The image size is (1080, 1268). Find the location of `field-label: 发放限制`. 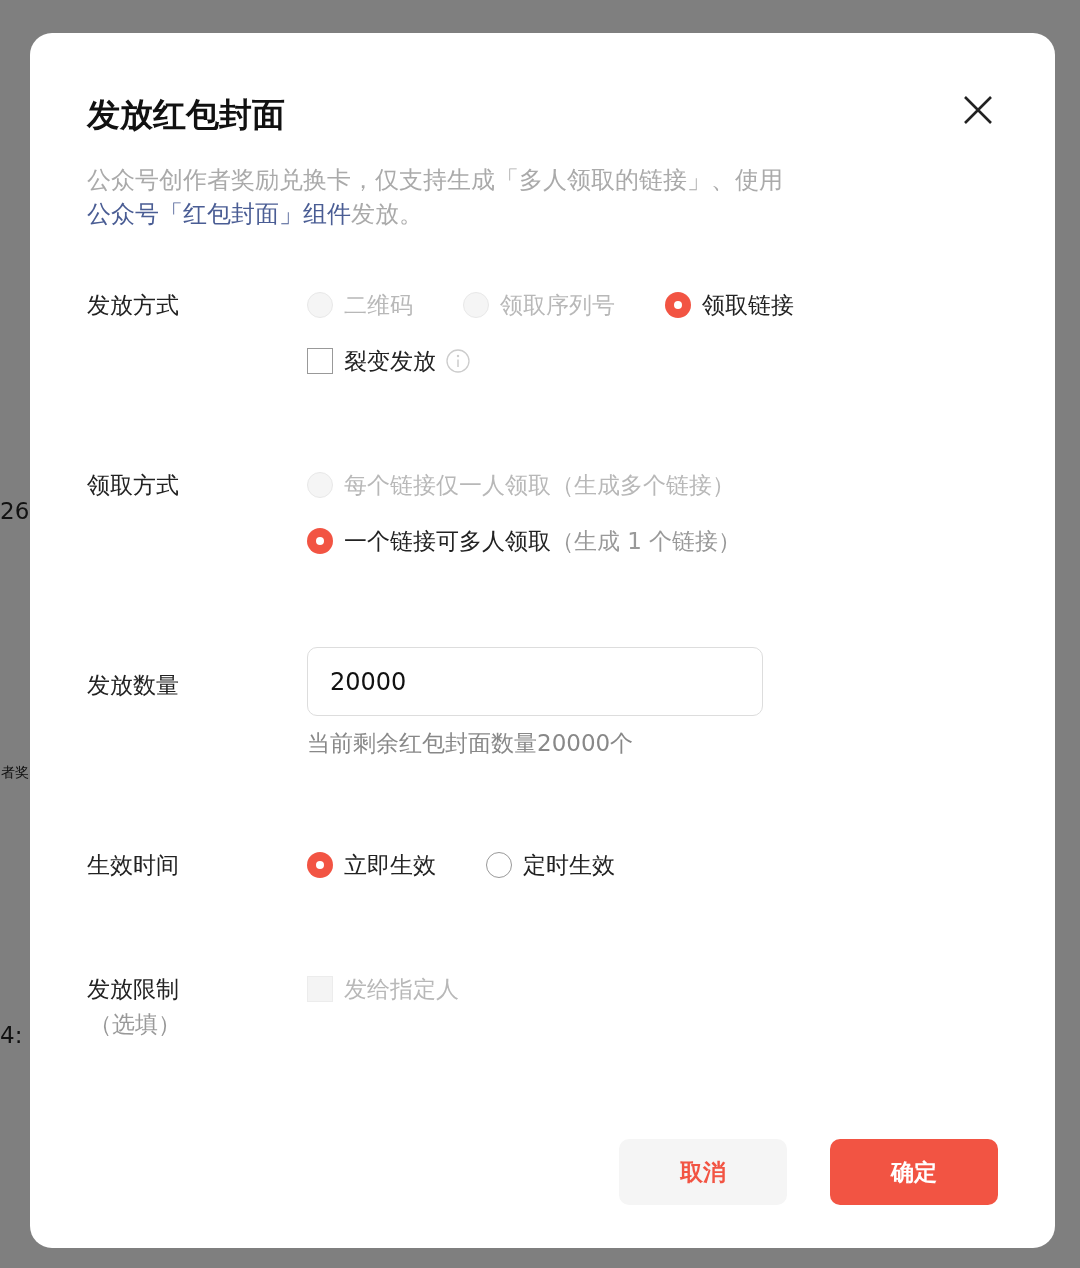

field-label: 发放限制 is located at coordinates (133, 989).